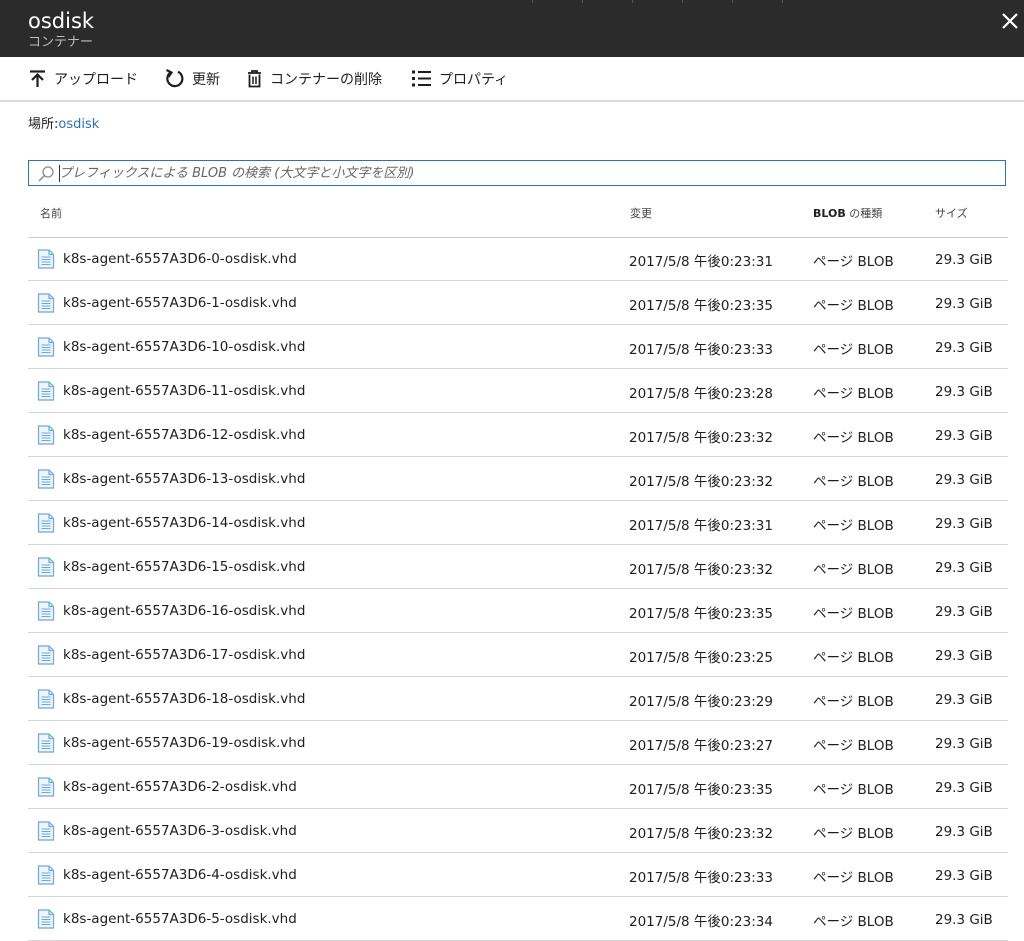 Image resolution: width=1024 pixels, height=941 pixels. I want to click on blob-name: k8s-agent-6557A3D6-14-osdisk.vhd, so click(184, 523).